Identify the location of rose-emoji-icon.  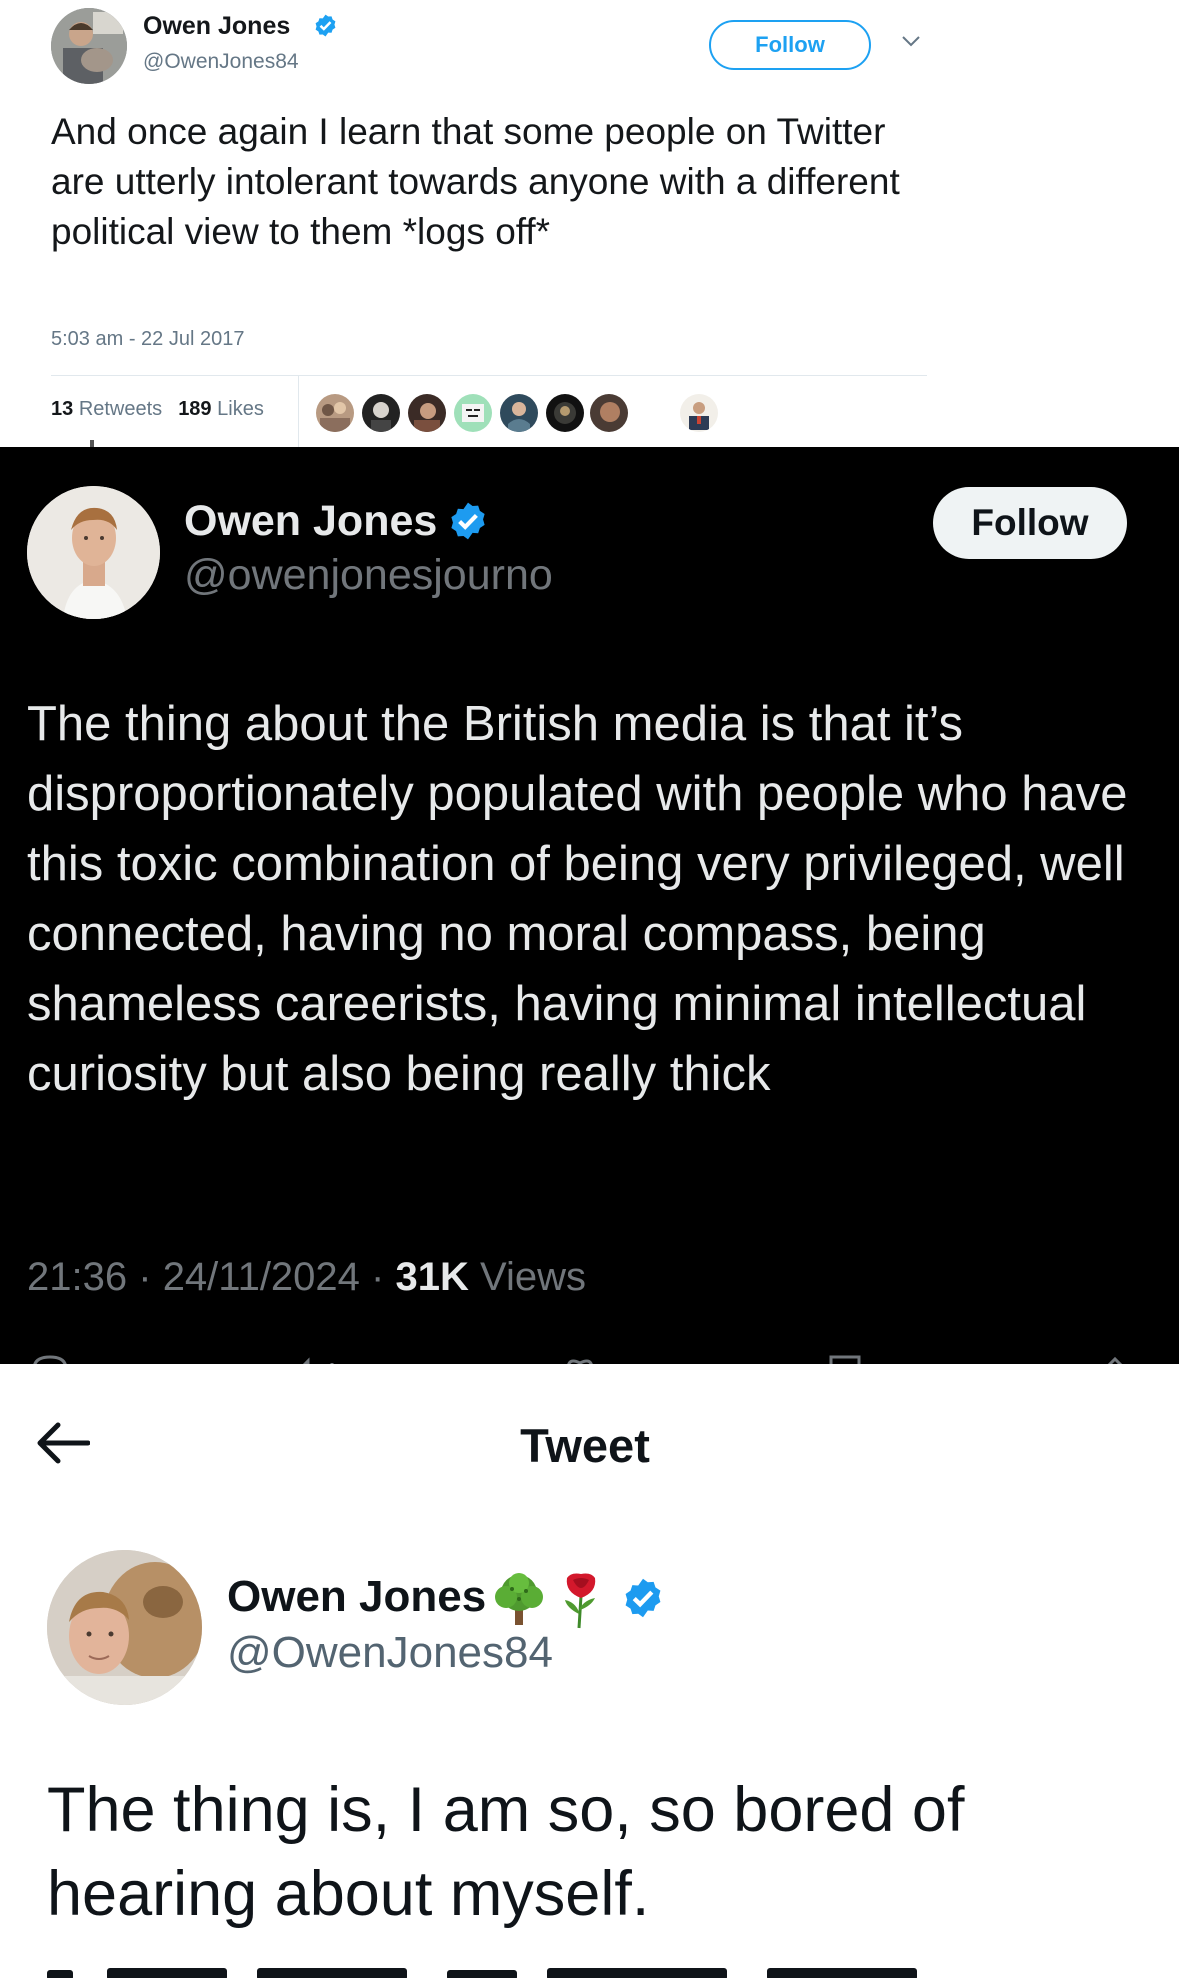
(580, 1601).